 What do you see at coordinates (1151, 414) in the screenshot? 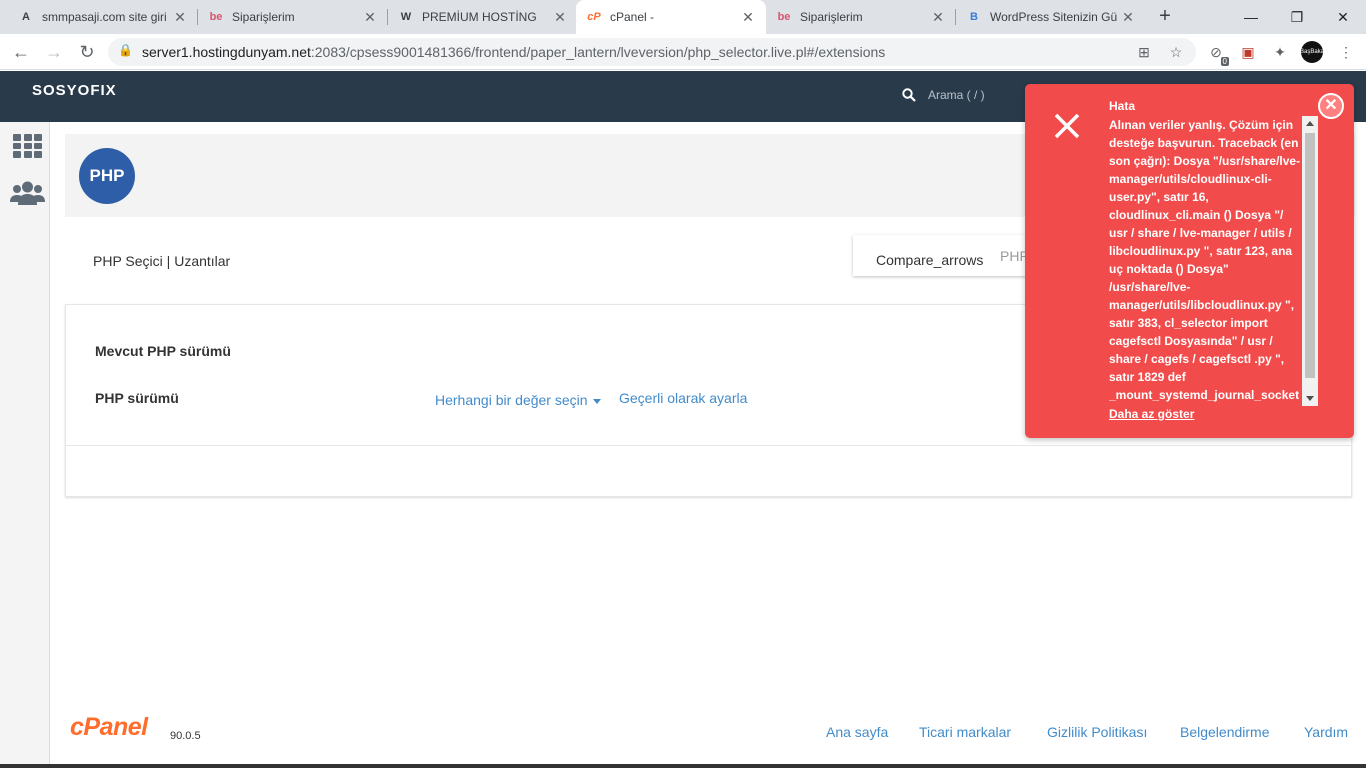
I see `show-less-link: Daha az göster` at bounding box center [1151, 414].